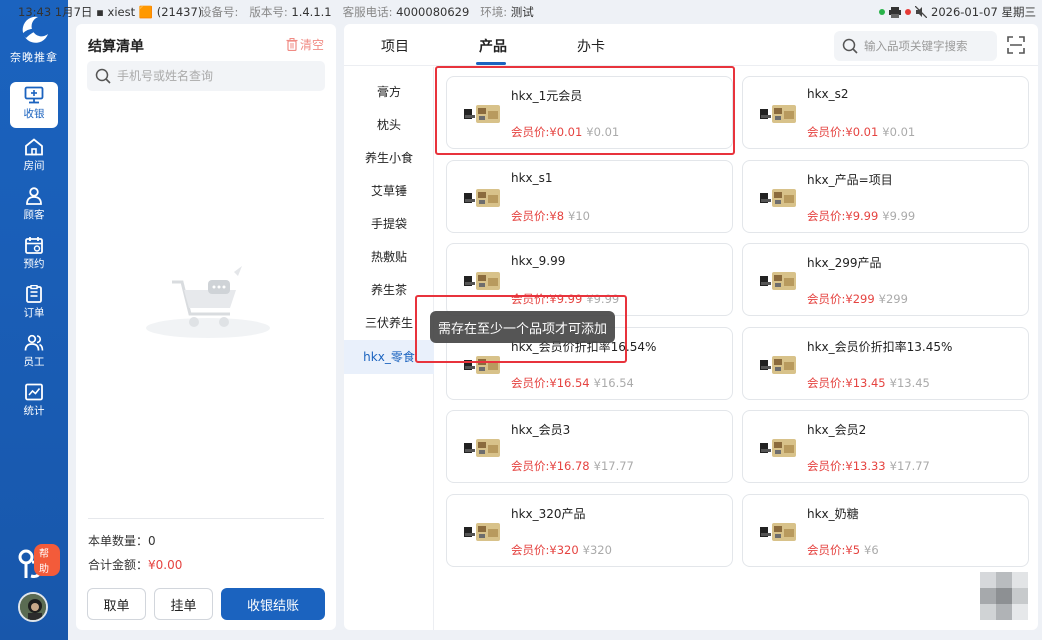 Image resolution: width=1042 pixels, height=640 pixels. I want to click on category-item: 艾草锤, so click(389, 191).